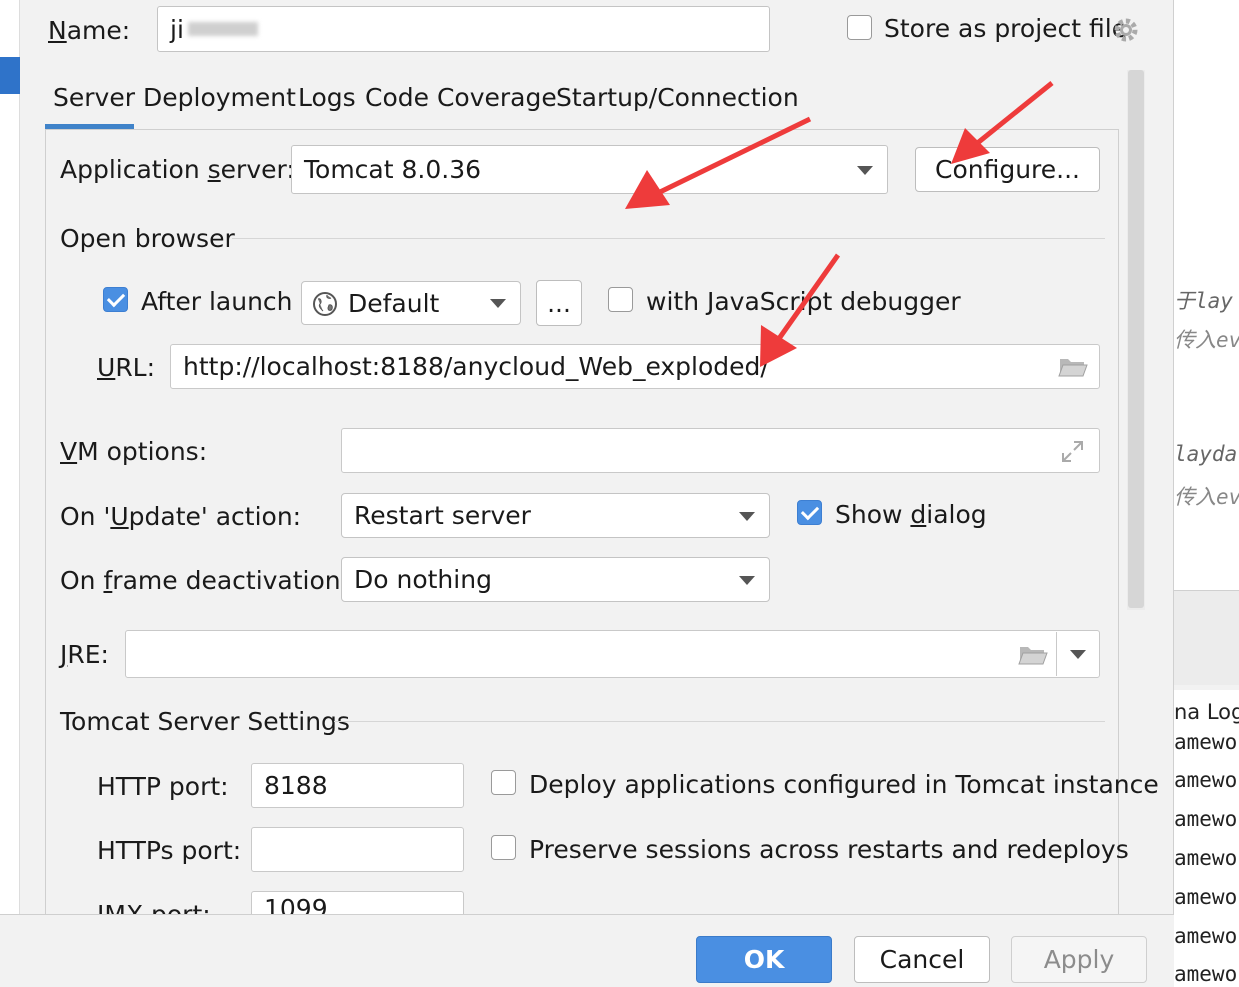 The width and height of the screenshot is (1239, 987). Describe the element at coordinates (720, 450) in the screenshot. I see `vm-options-input` at that location.